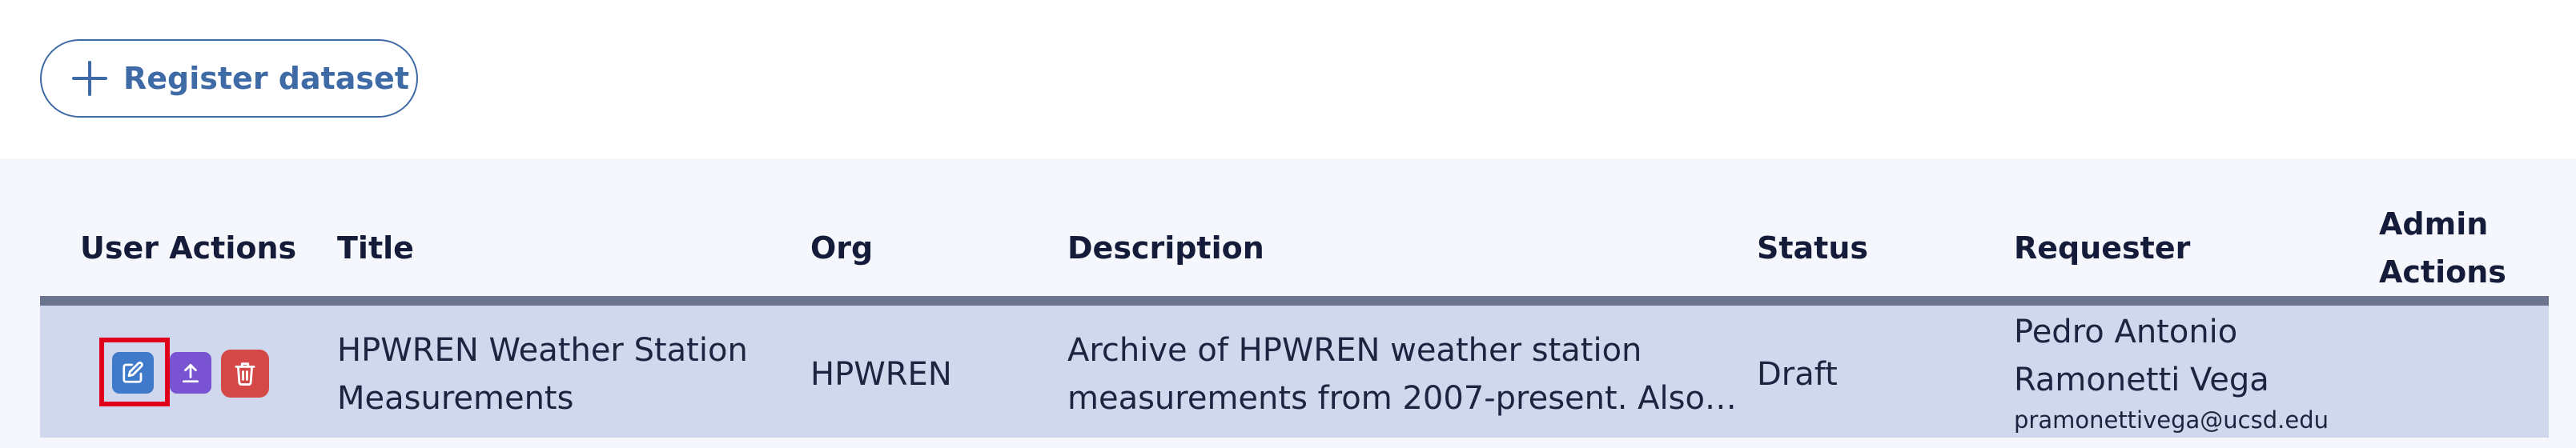 This screenshot has height=448, width=2576. What do you see at coordinates (2434, 224) in the screenshot?
I see `header-admin-actions-line1: Admin` at bounding box center [2434, 224].